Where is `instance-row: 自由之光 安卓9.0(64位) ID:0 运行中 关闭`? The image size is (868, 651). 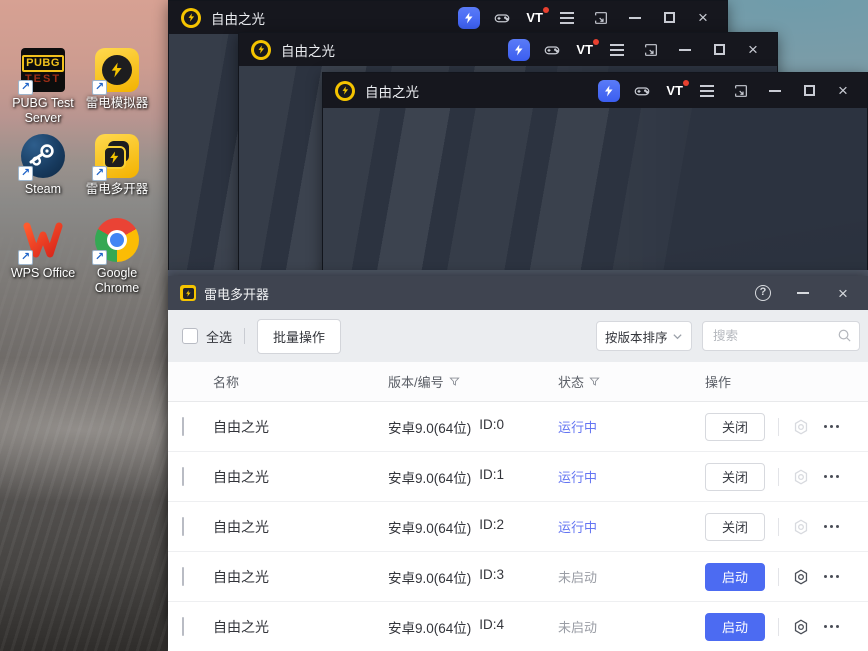 instance-row: 自由之光 安卓9.0(64位) ID:0 运行中 关闭 is located at coordinates (518, 427).